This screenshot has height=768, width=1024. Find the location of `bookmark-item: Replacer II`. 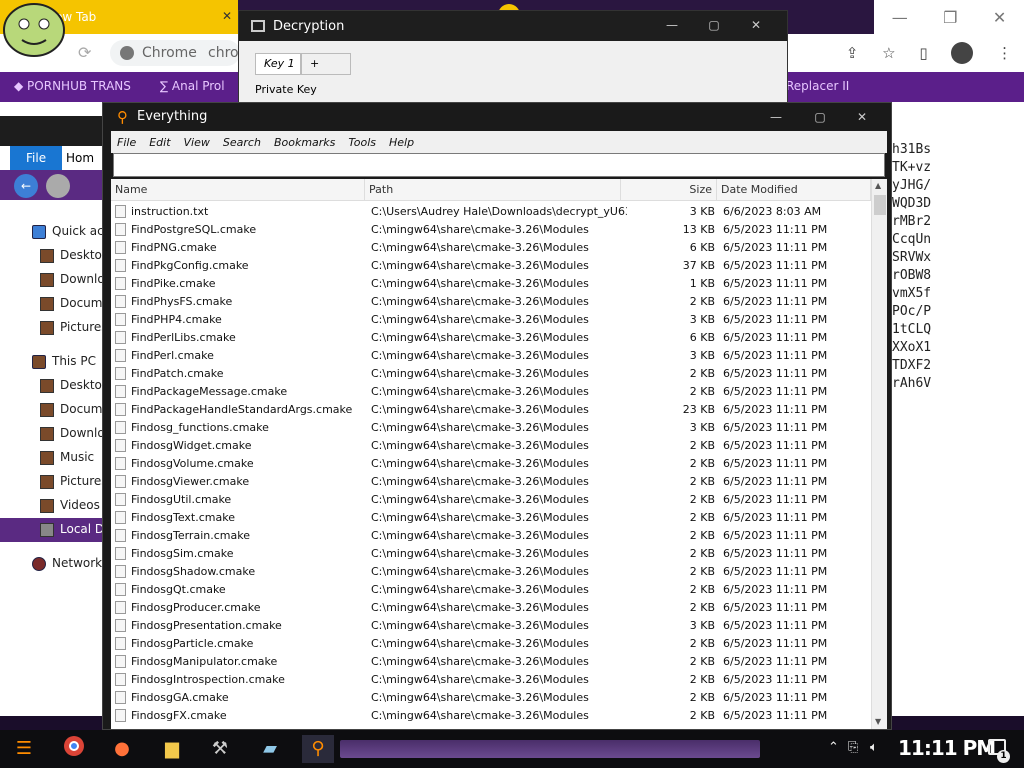

bookmark-item: Replacer II is located at coordinates (817, 86).